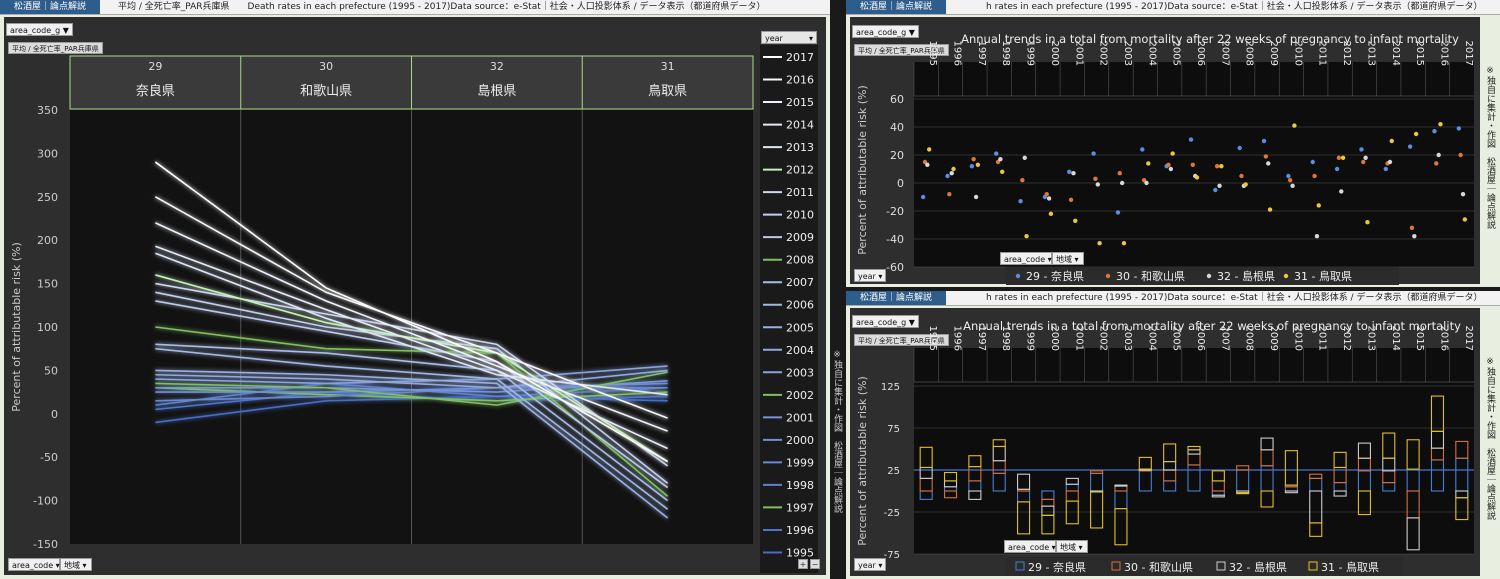 Image resolution: width=1500 pixels, height=579 pixels. Describe the element at coordinates (155, 66) in the screenshot. I see `column-code: 29` at that location.